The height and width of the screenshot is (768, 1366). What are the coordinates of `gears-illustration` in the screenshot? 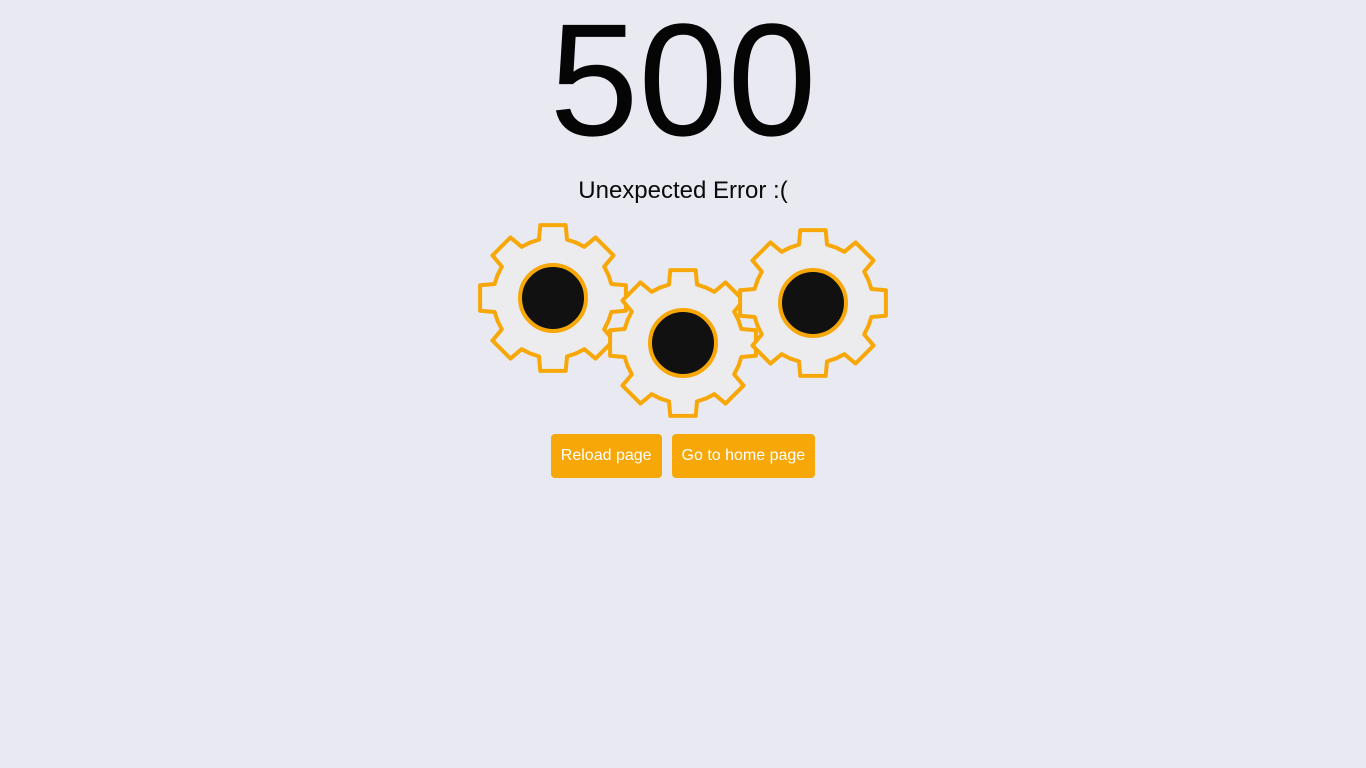 It's located at (683, 319).